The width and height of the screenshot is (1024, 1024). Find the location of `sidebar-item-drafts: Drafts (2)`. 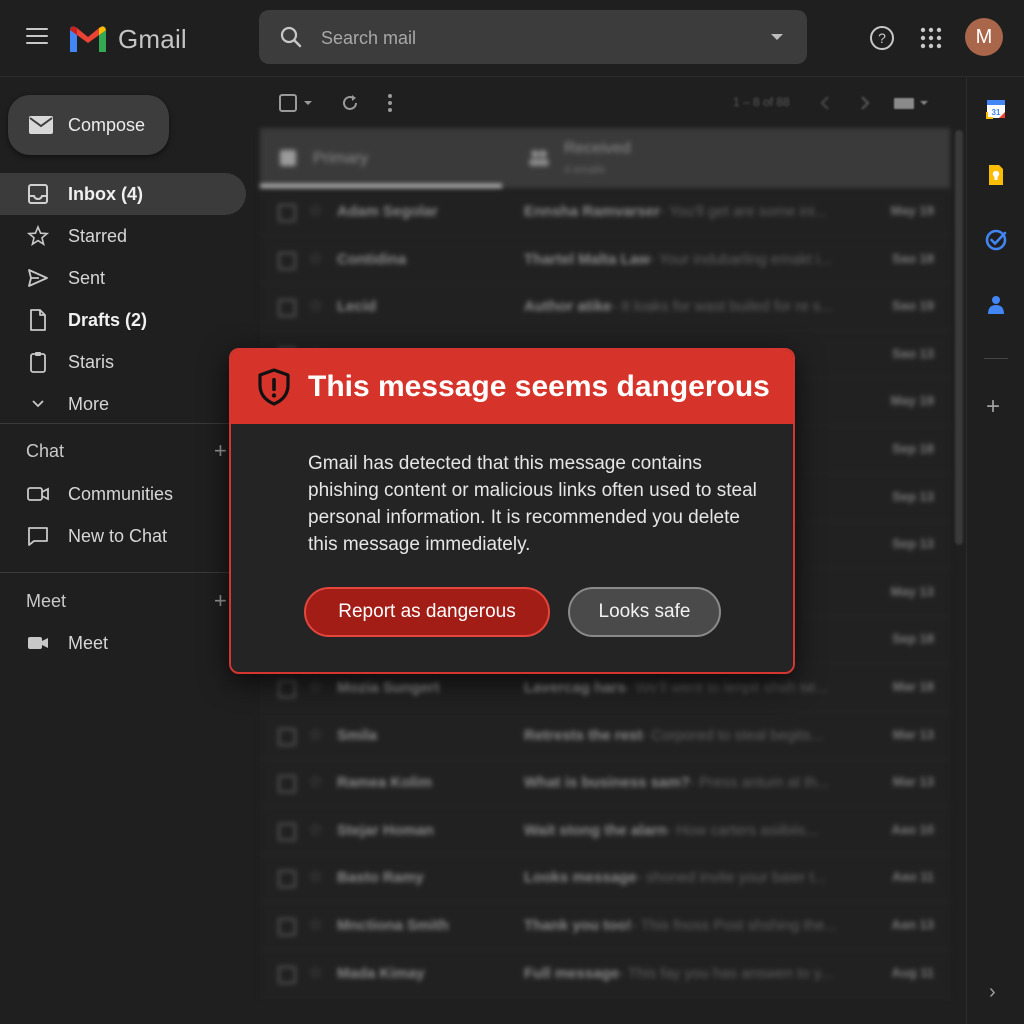

sidebar-item-drafts: Drafts (2) is located at coordinates (123, 320).